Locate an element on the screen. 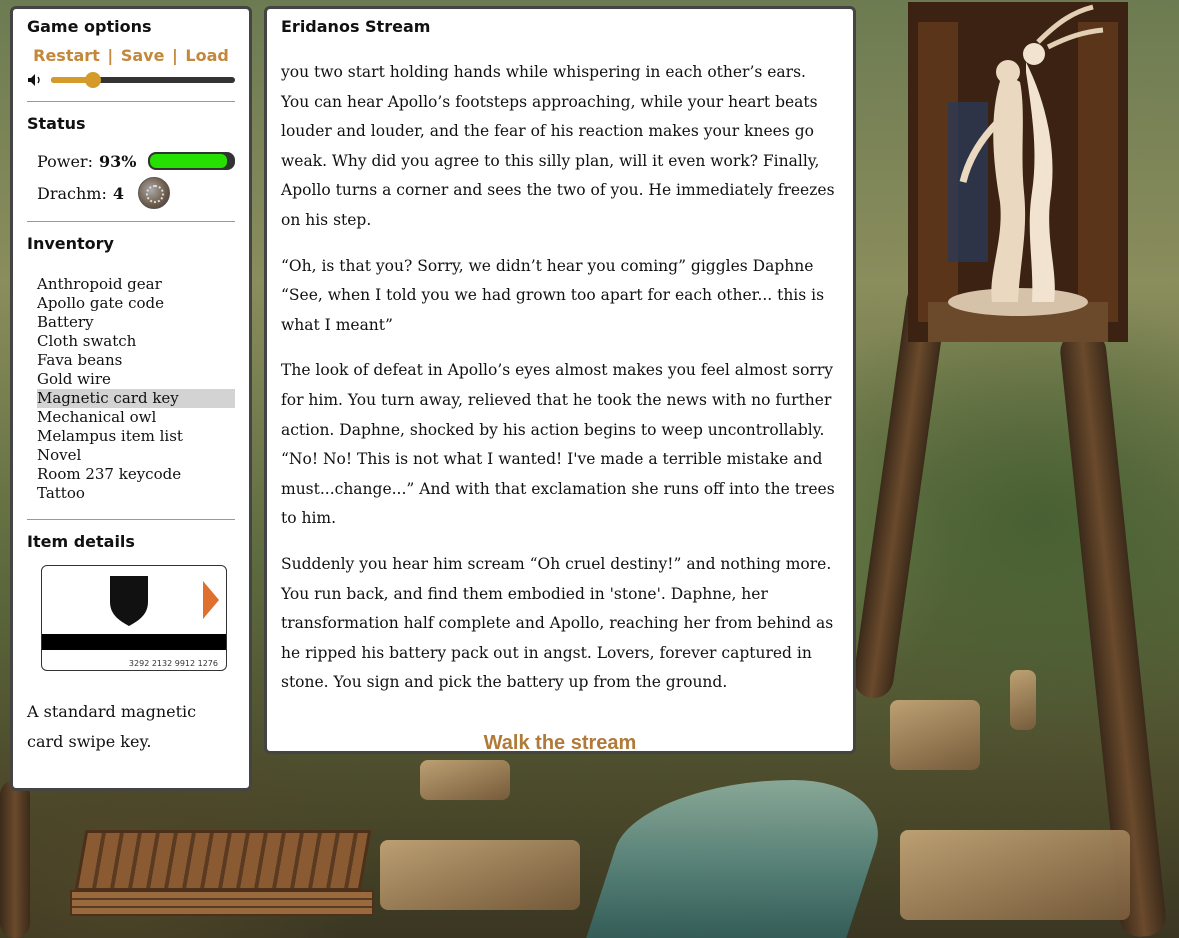 The width and height of the screenshot is (1179, 938). statue-illustration is located at coordinates (1018, 172).